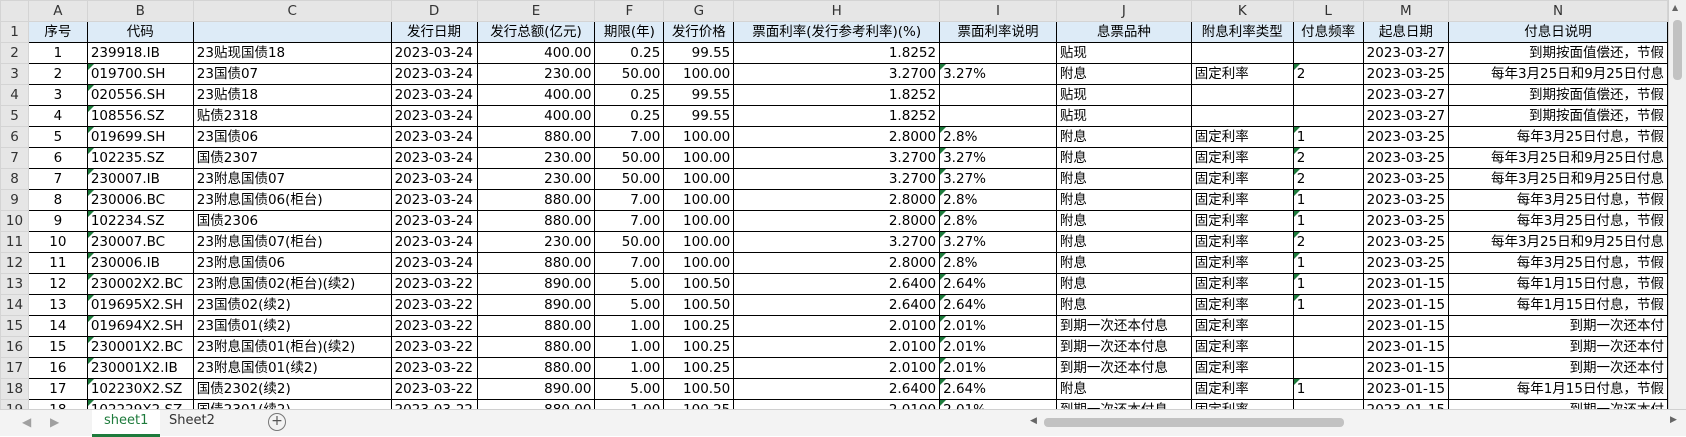 The width and height of the screenshot is (1686, 437). Describe the element at coordinates (837, 389) in the screenshot. I see `table-cell: 2.6400` at that location.